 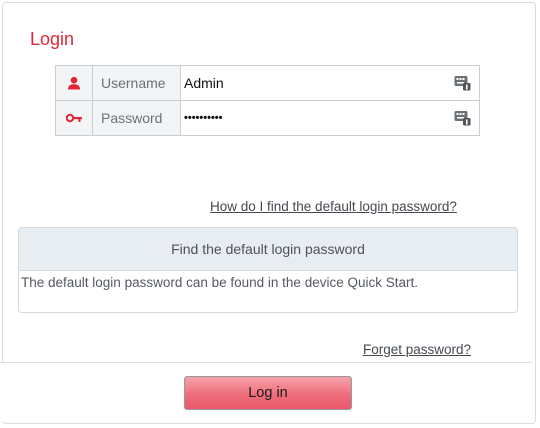 I want to click on credentials-form: Username Admin Password ••••••••••, so click(x=267, y=100).